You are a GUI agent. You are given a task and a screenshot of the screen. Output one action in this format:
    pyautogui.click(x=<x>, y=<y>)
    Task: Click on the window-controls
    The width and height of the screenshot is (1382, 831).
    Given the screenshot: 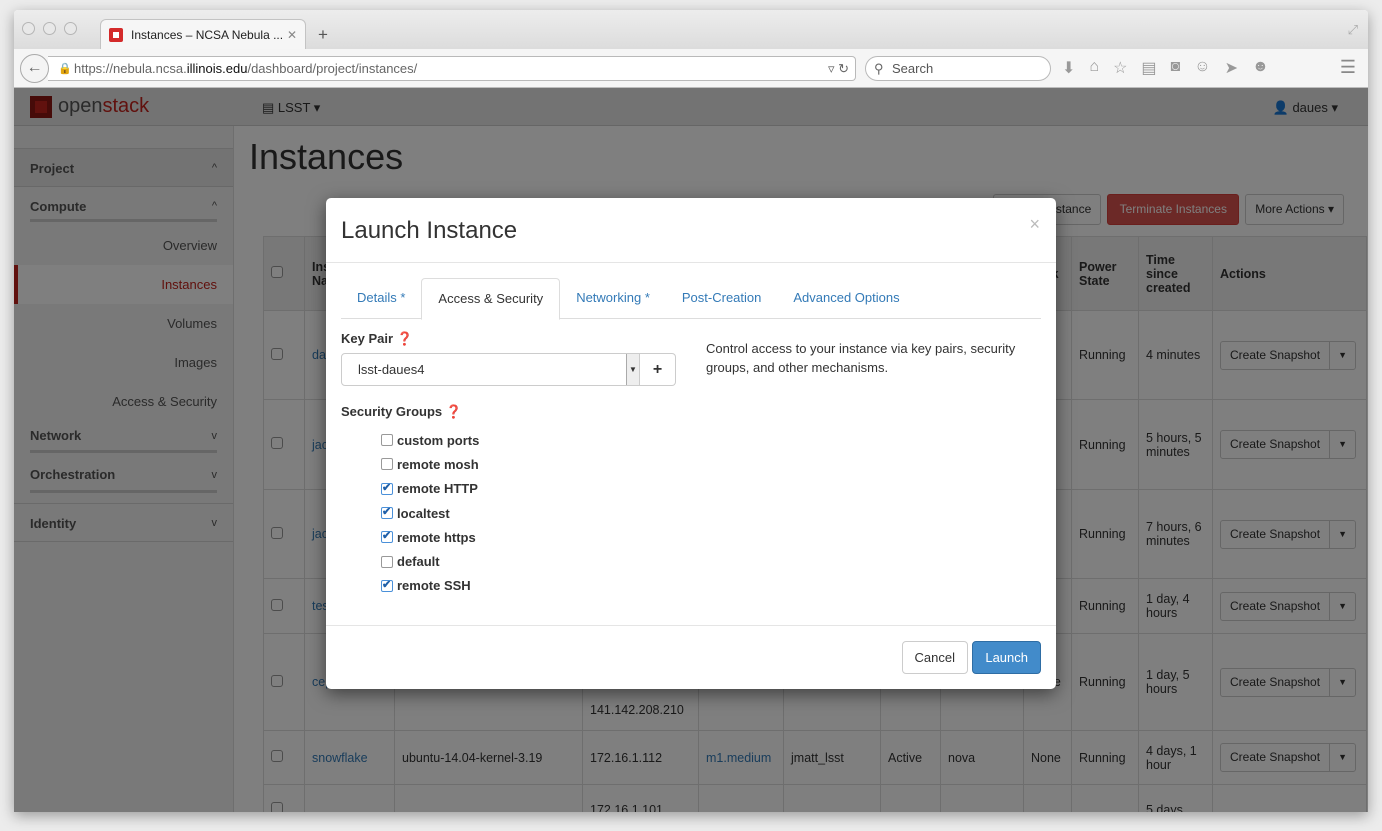 What is the action you would take?
    pyautogui.click(x=49, y=28)
    